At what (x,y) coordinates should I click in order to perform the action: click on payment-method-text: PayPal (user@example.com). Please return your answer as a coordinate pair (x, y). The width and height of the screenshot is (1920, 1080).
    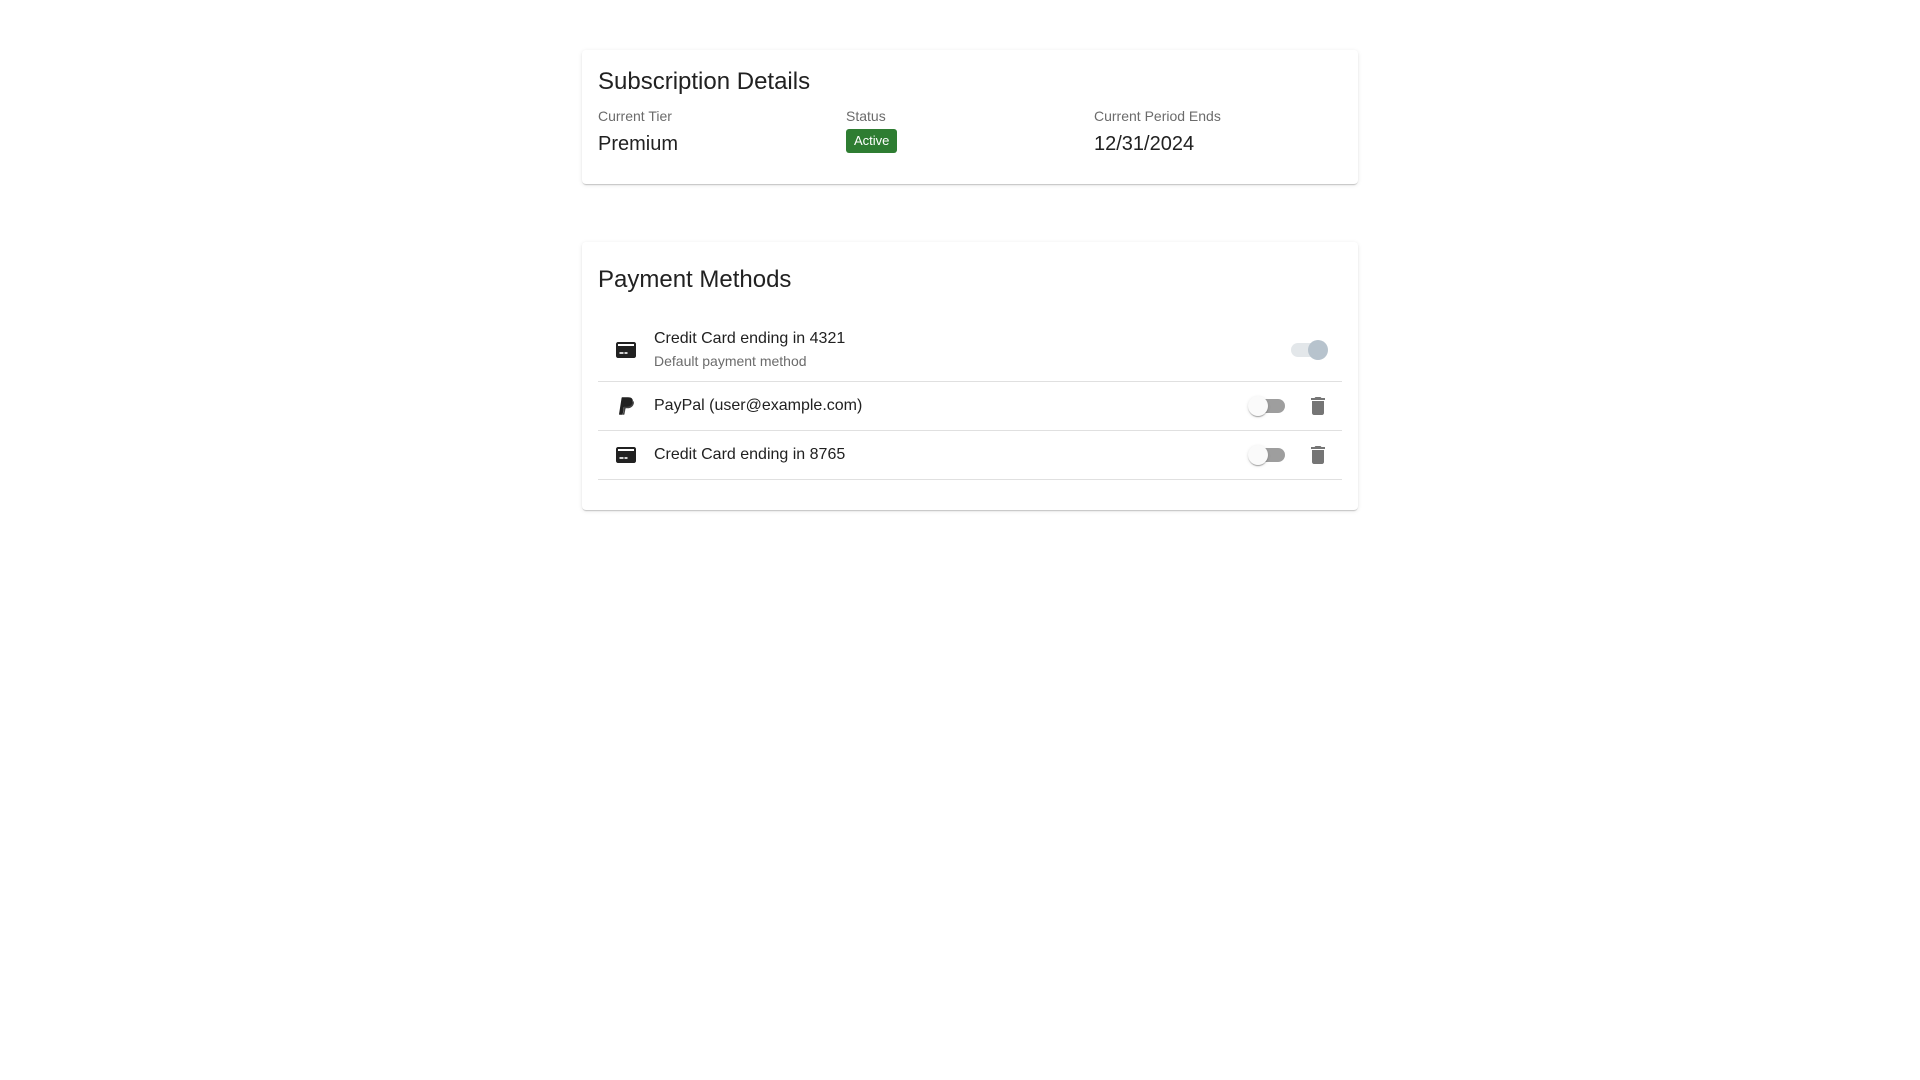
    Looking at the image, I should click on (758, 406).